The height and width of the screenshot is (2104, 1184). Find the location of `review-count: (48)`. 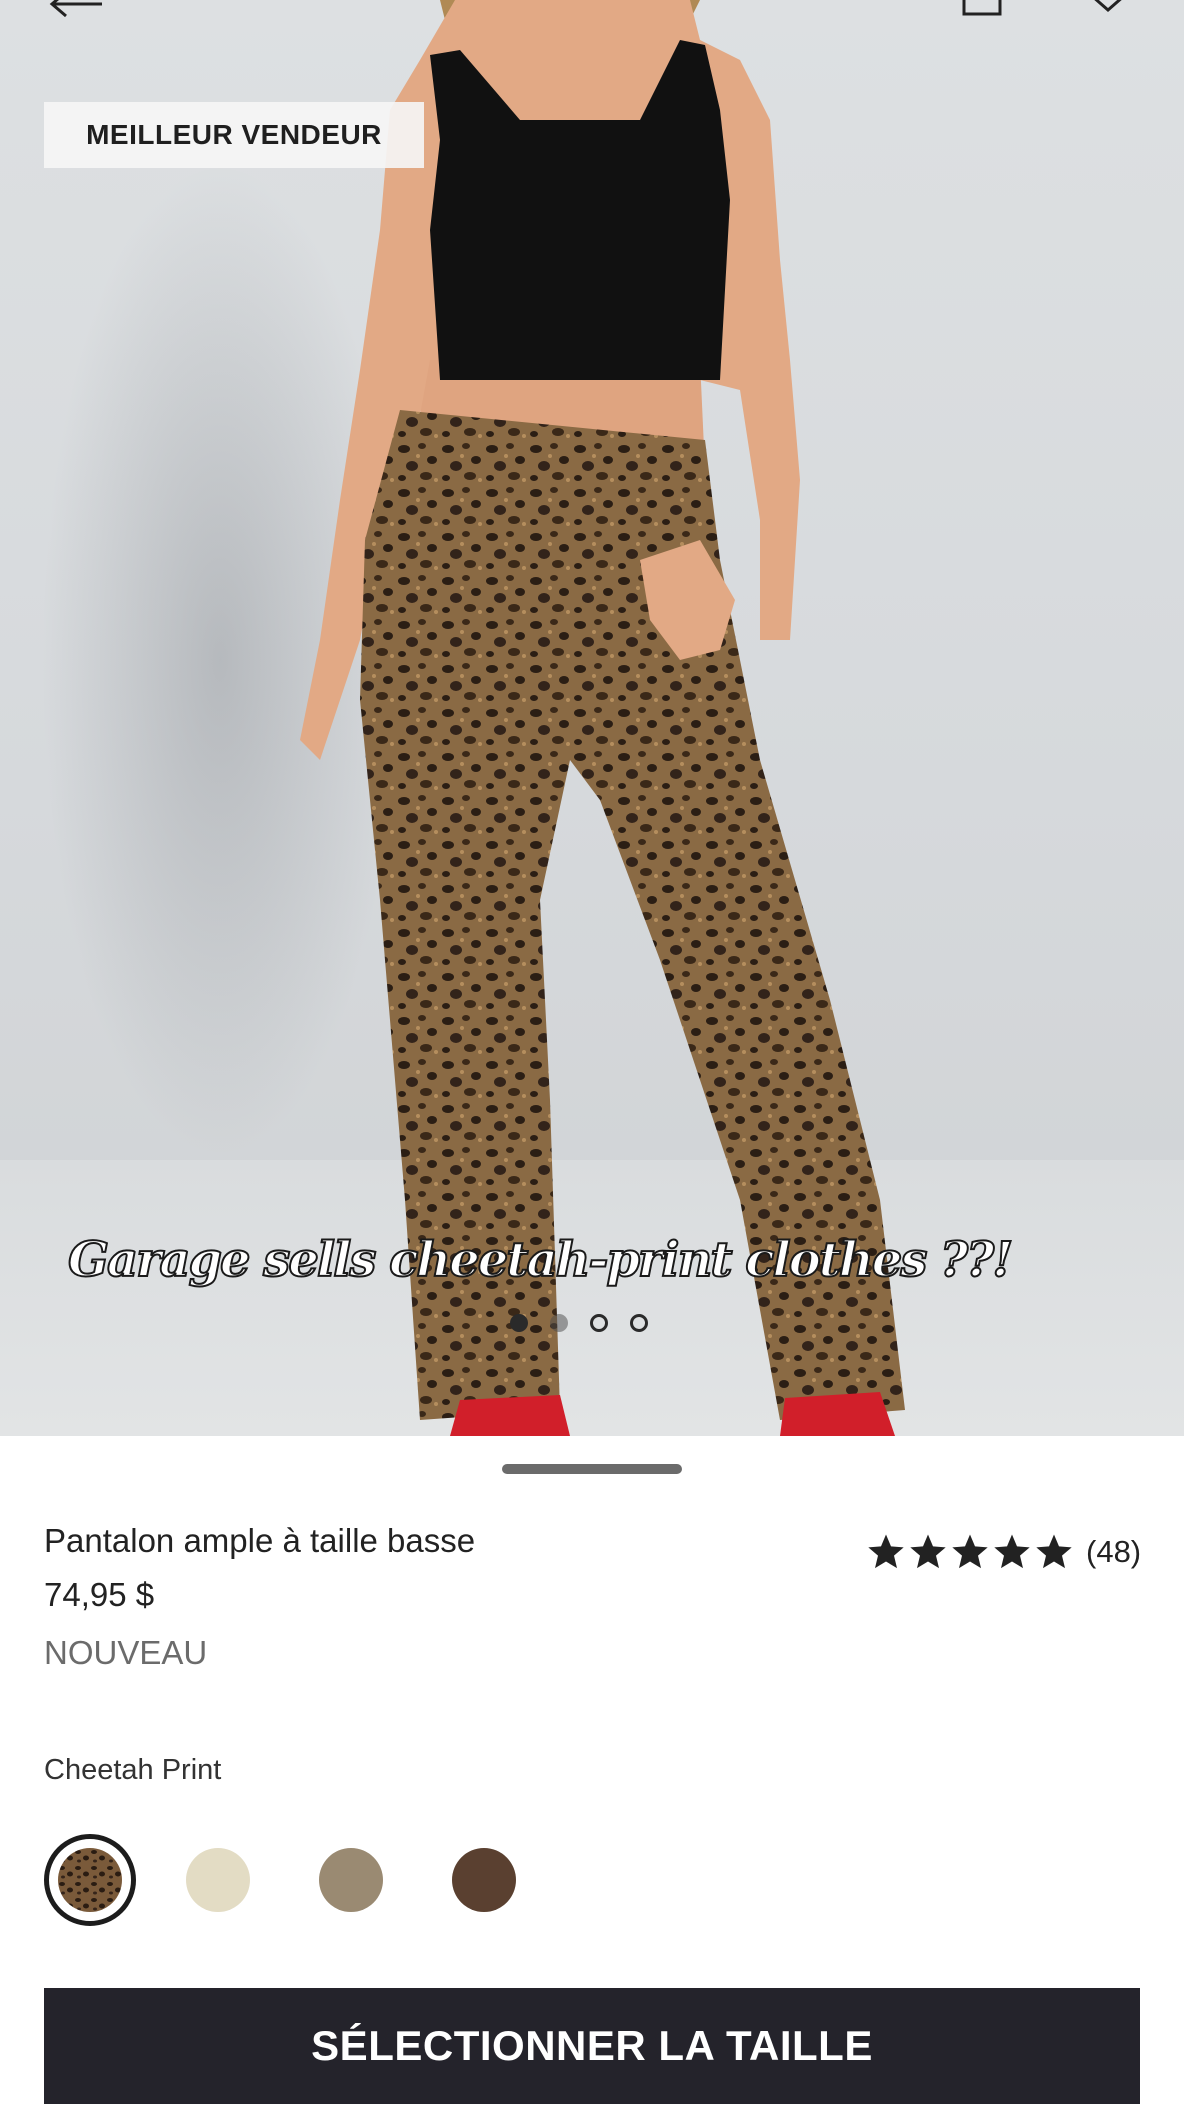

review-count: (48) is located at coordinates (1113, 1552).